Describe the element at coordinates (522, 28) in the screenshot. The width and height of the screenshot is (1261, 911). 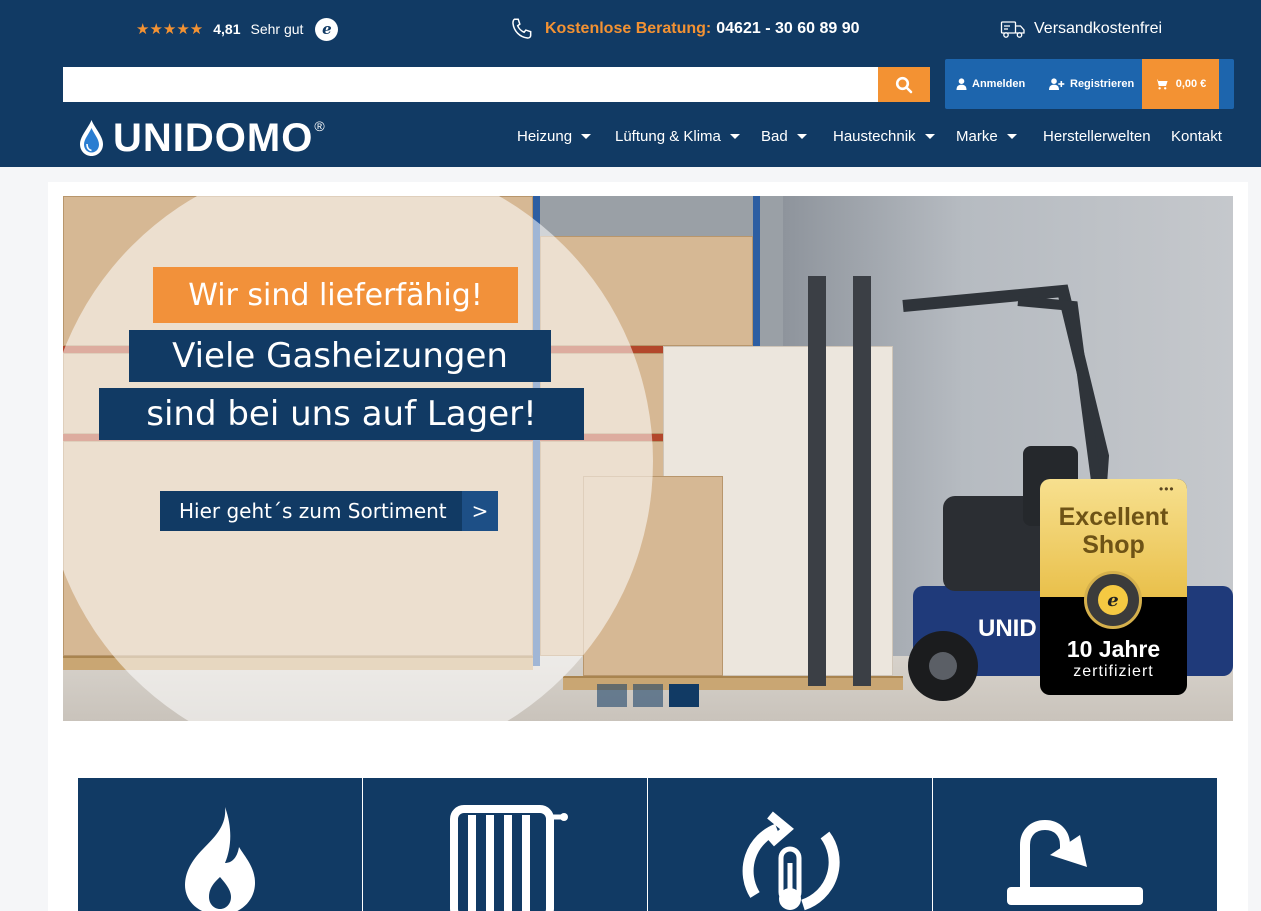
I see `phone-icon` at that location.